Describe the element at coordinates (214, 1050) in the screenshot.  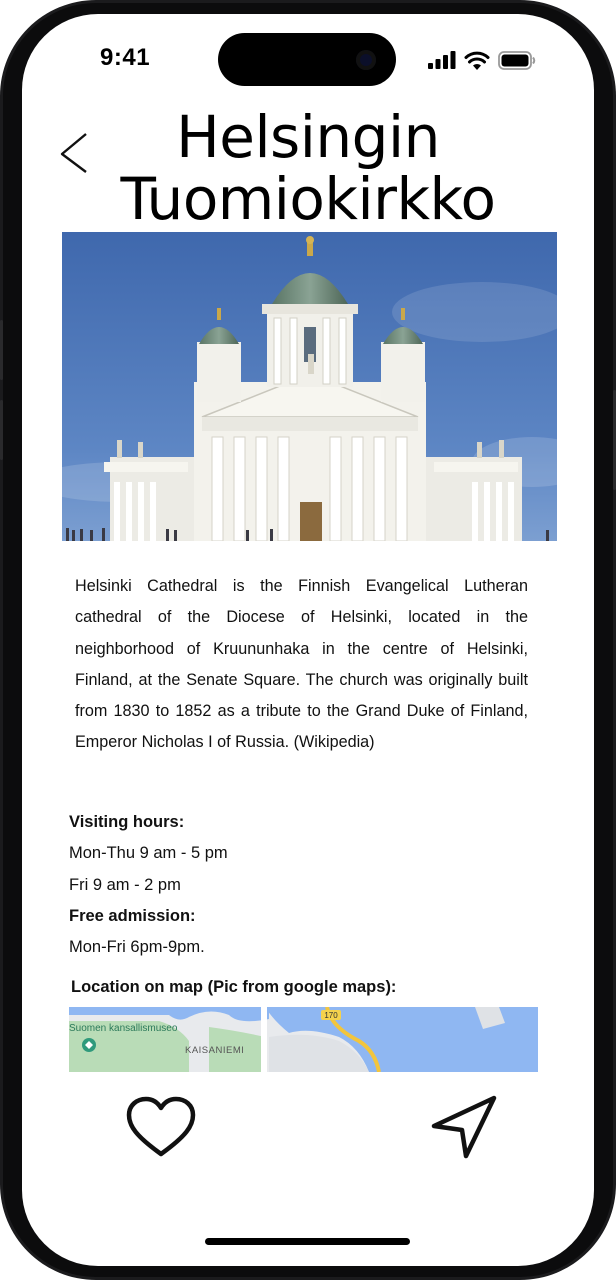
I see `map-district-label: KAISANIEMI` at that location.